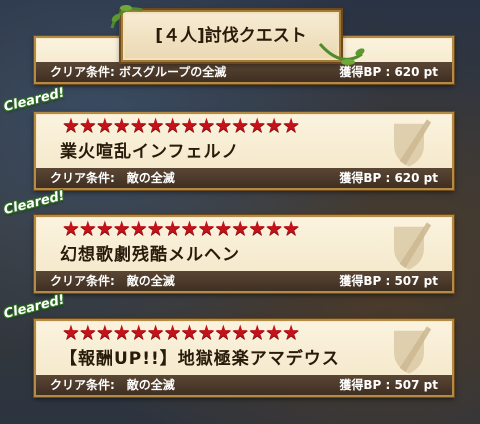  What do you see at coordinates (341, 54) in the screenshot?
I see `vine-decoration-right-icon` at bounding box center [341, 54].